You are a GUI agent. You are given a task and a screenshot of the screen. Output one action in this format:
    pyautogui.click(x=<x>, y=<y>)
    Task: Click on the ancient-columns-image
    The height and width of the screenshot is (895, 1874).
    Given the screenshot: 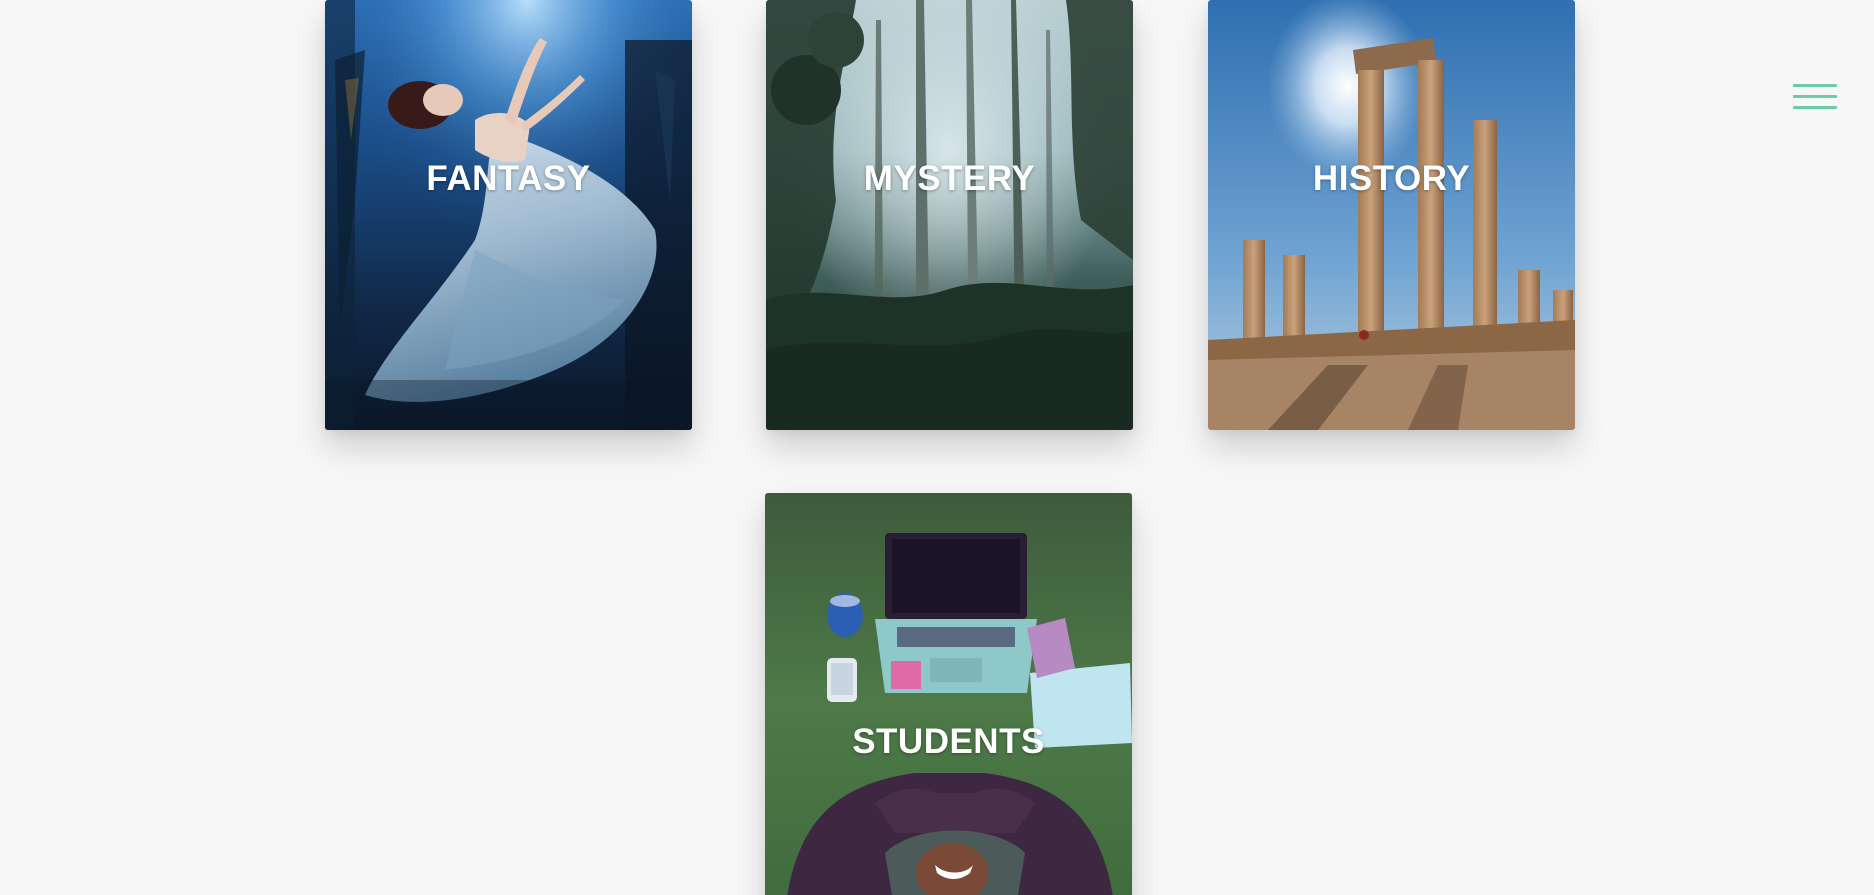 What is the action you would take?
    pyautogui.click(x=1391, y=215)
    